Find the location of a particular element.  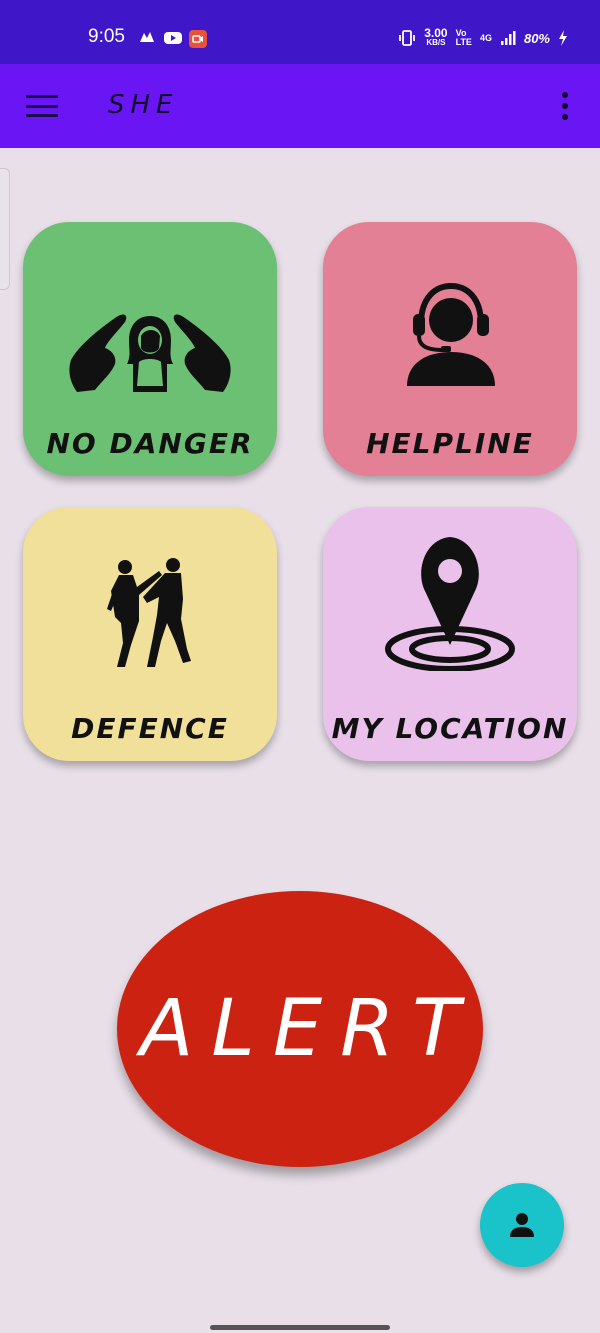

status-time: 9:05 is located at coordinates (106, 36).